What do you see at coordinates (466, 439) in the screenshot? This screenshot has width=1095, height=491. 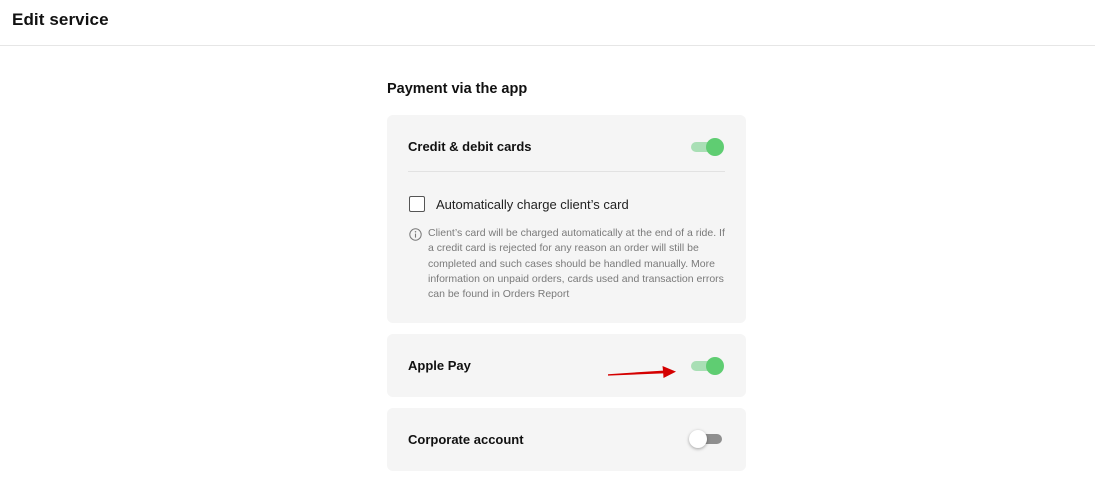 I see `corporate-account-label: Corporate account` at bounding box center [466, 439].